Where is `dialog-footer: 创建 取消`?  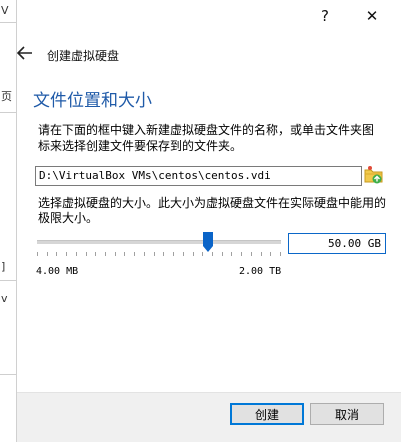
dialog-footer: 创建 取消 is located at coordinates (209, 417).